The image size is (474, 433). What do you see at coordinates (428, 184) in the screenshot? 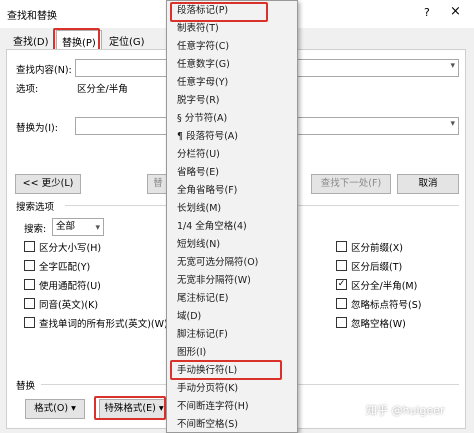
I see `cancel-button: 取消` at bounding box center [428, 184].